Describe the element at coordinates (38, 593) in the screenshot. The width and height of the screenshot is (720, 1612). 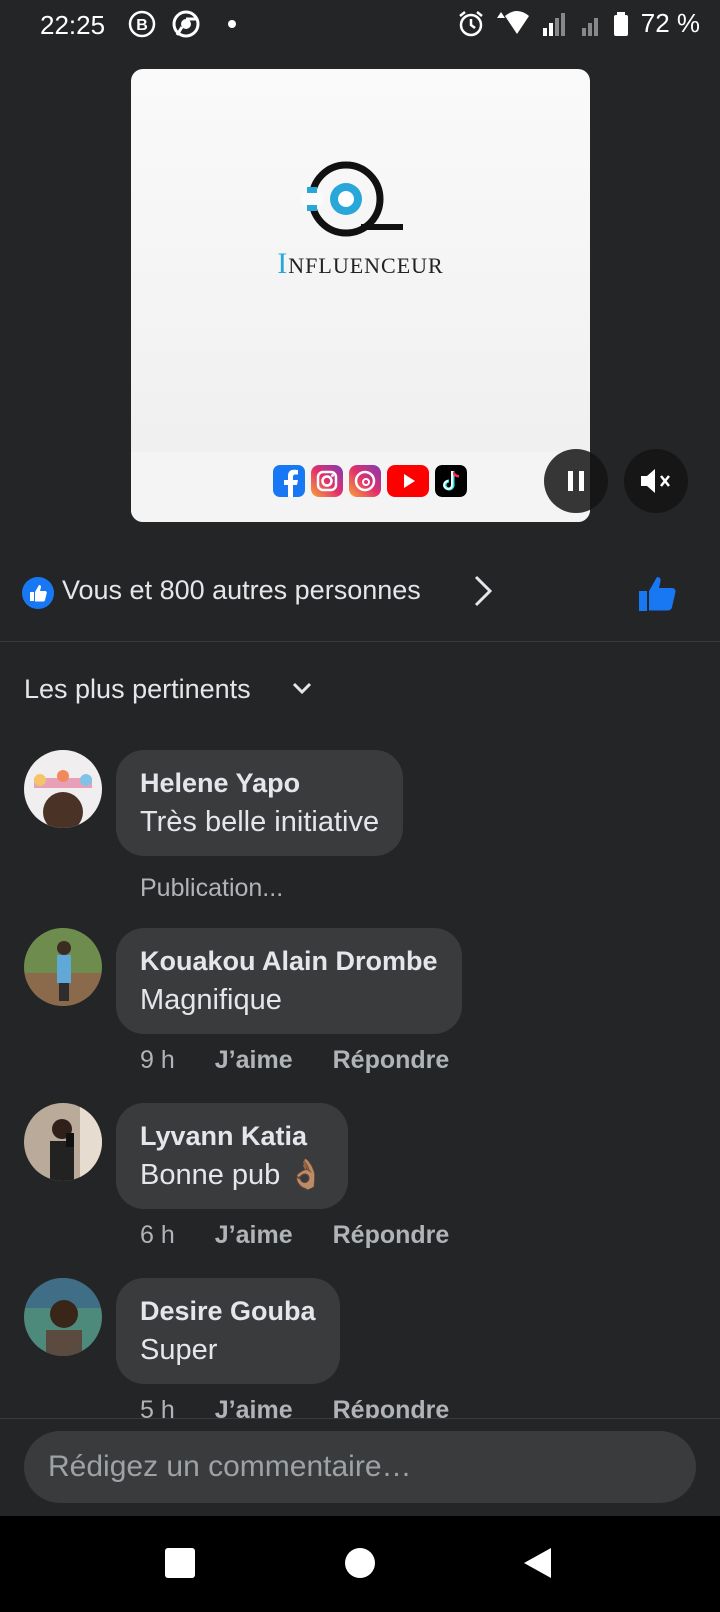
I see `like-reaction-icon` at that location.